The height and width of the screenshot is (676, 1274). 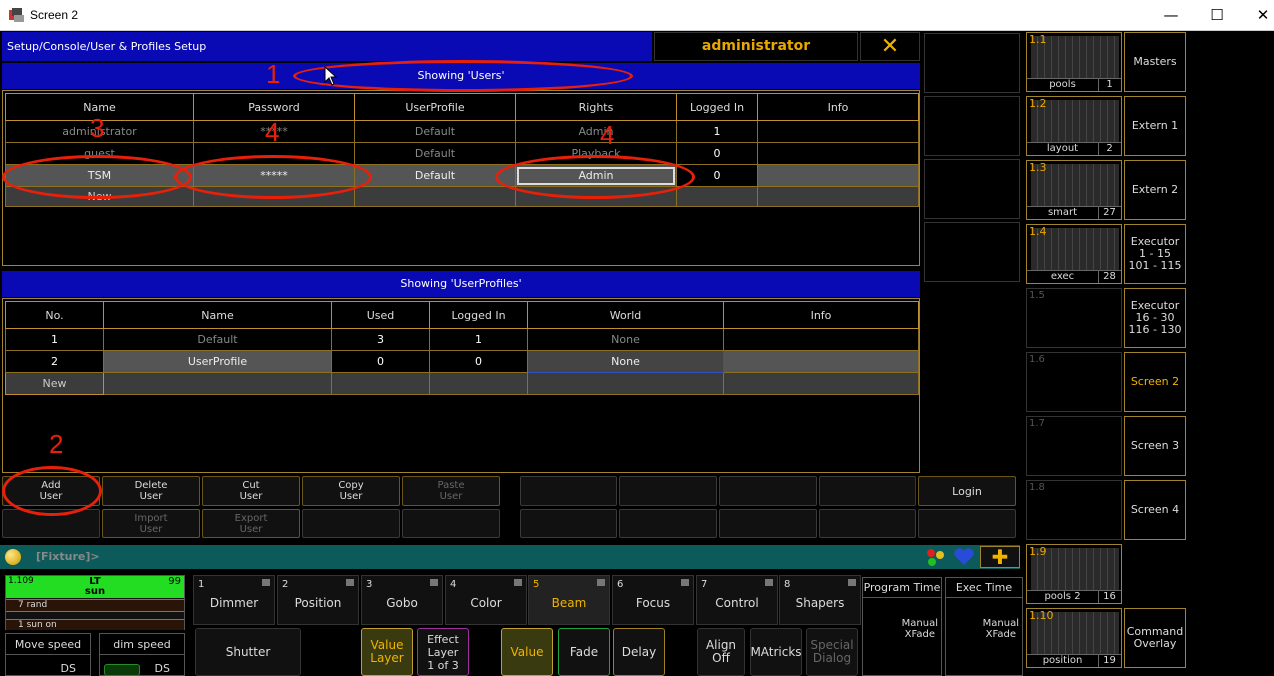 I want to click on user-rights, so click(x=596, y=196).